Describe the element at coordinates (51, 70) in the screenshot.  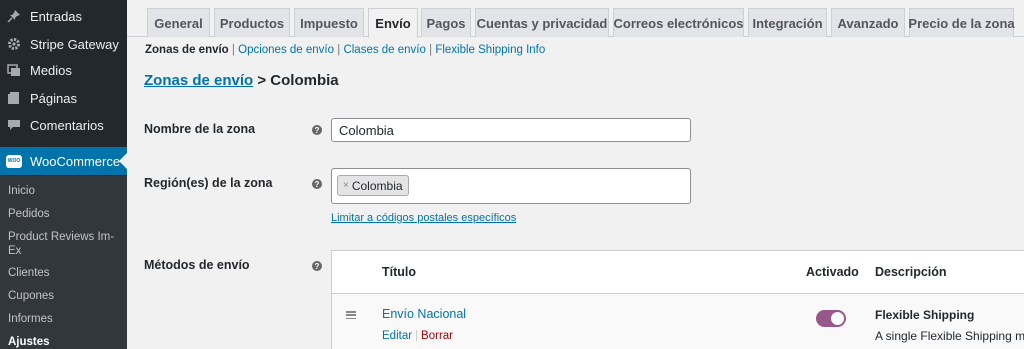
I see `sidebar-item-label: Medios` at that location.